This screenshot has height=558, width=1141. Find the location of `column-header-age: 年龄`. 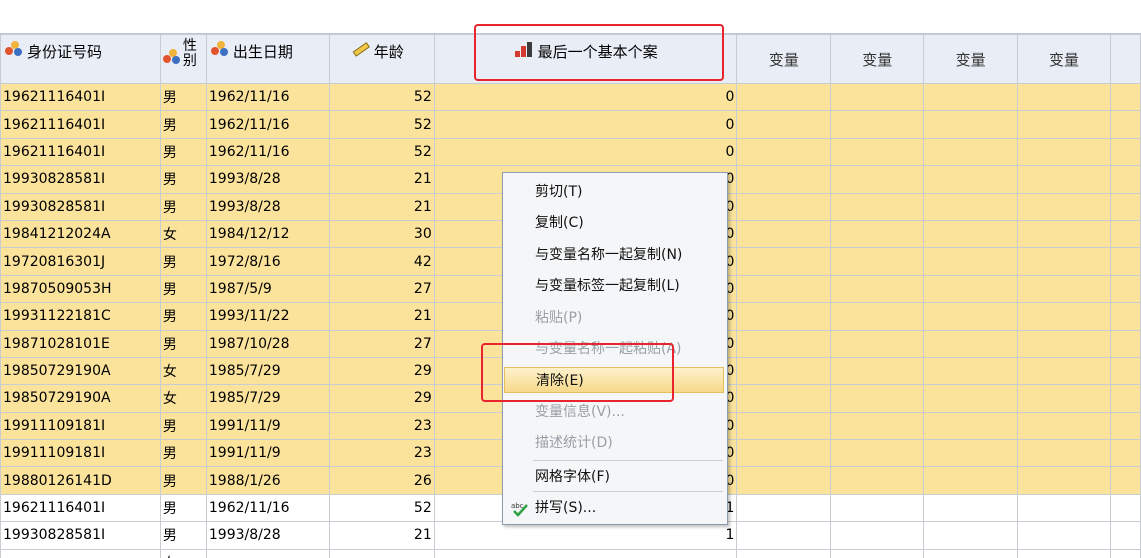

column-header-age: 年龄 is located at coordinates (381, 59).